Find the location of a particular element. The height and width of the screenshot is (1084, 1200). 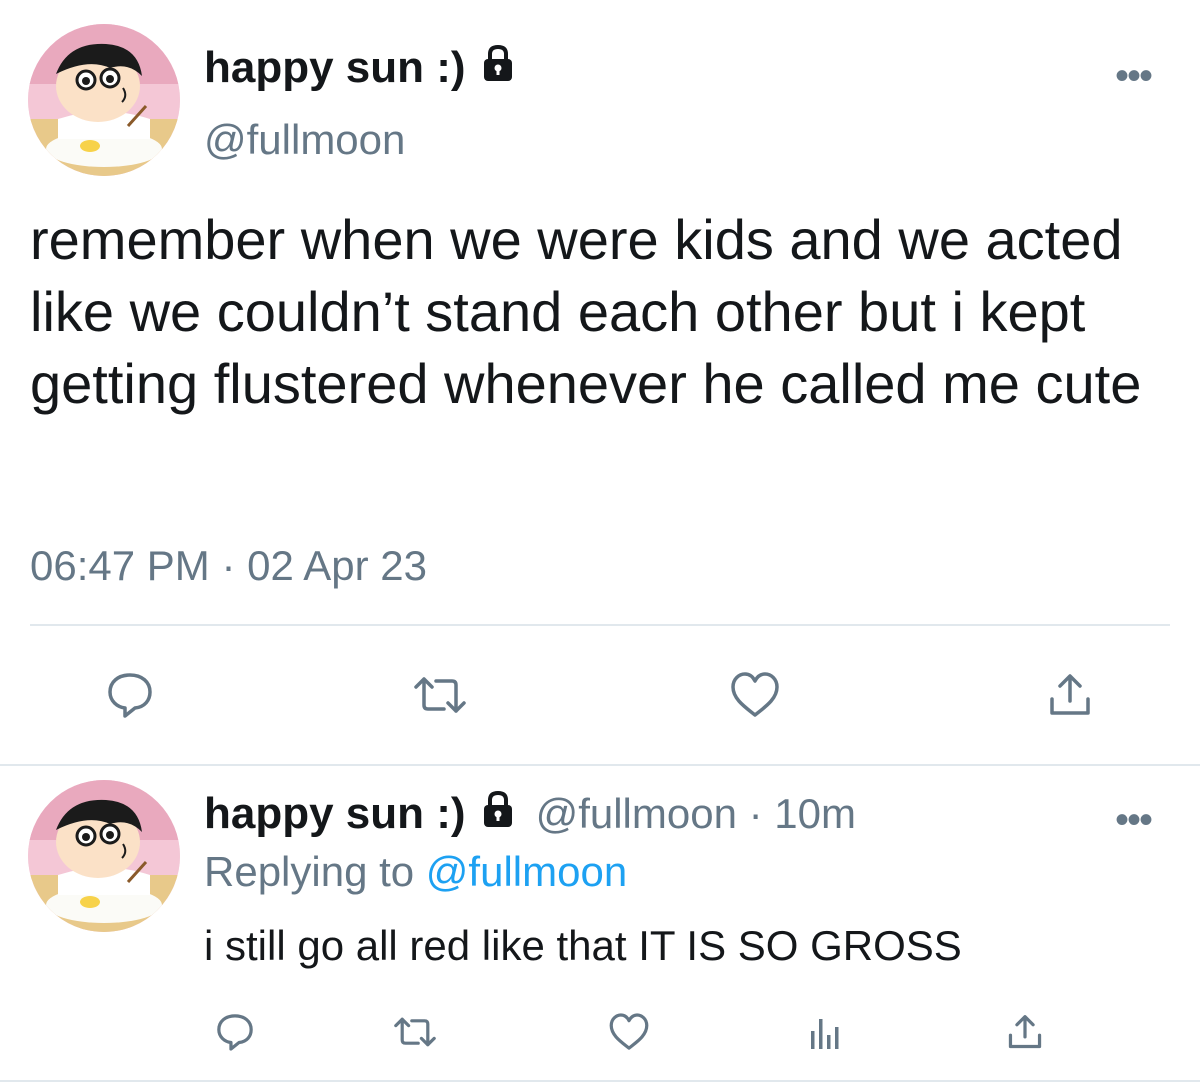

analytics-button is located at coordinates (825, 1032).